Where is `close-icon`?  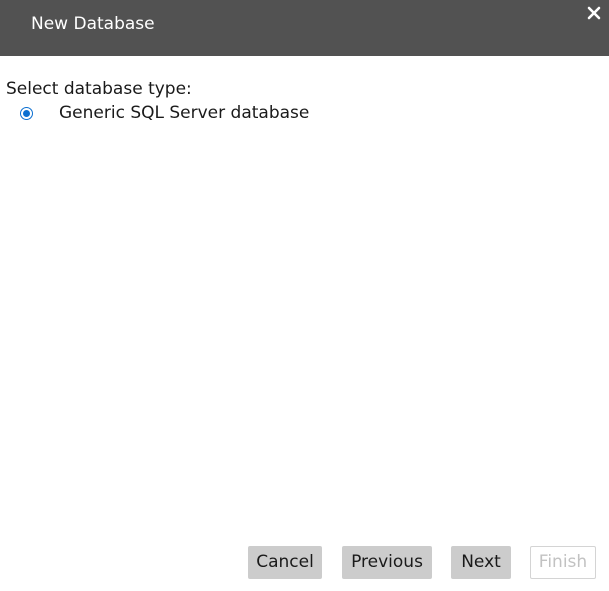
close-icon is located at coordinates (594, 13).